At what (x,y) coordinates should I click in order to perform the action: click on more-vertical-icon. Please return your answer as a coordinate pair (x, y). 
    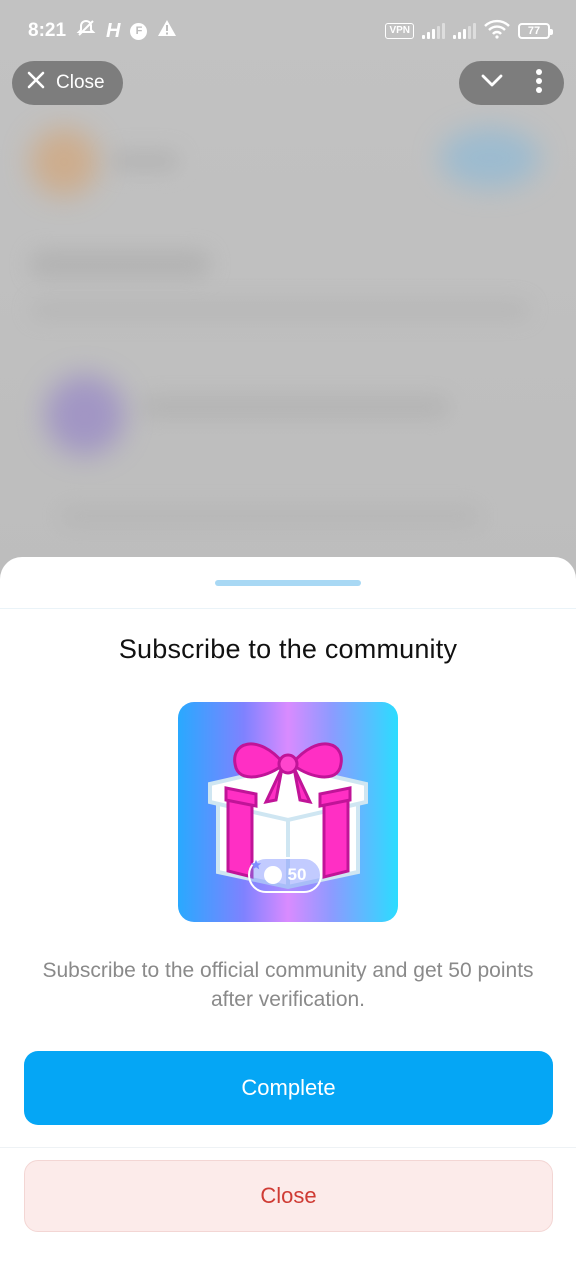
    Looking at the image, I should click on (539, 83).